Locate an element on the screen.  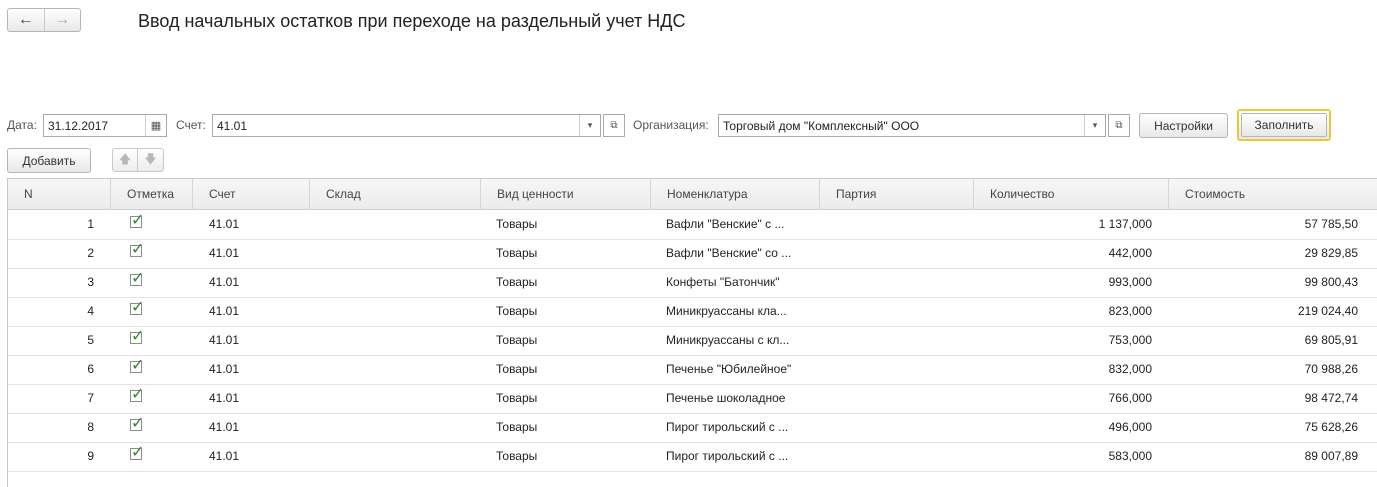
row-cost: 98 472,74 is located at coordinates (1331, 398).